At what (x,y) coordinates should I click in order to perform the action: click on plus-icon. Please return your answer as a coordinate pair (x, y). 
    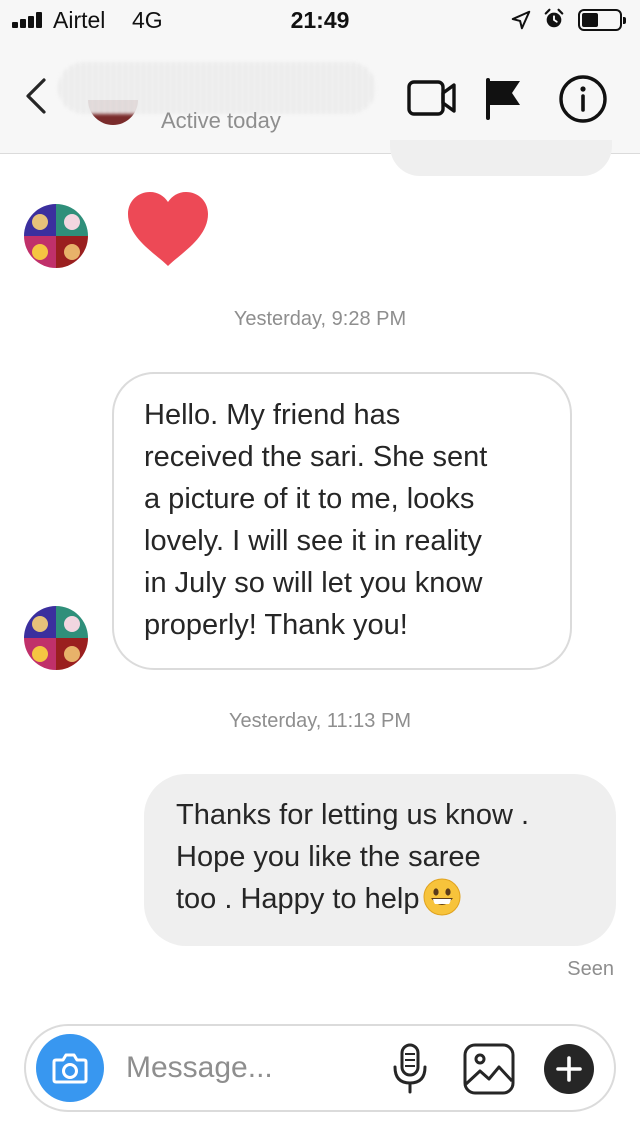
    Looking at the image, I should click on (569, 1069).